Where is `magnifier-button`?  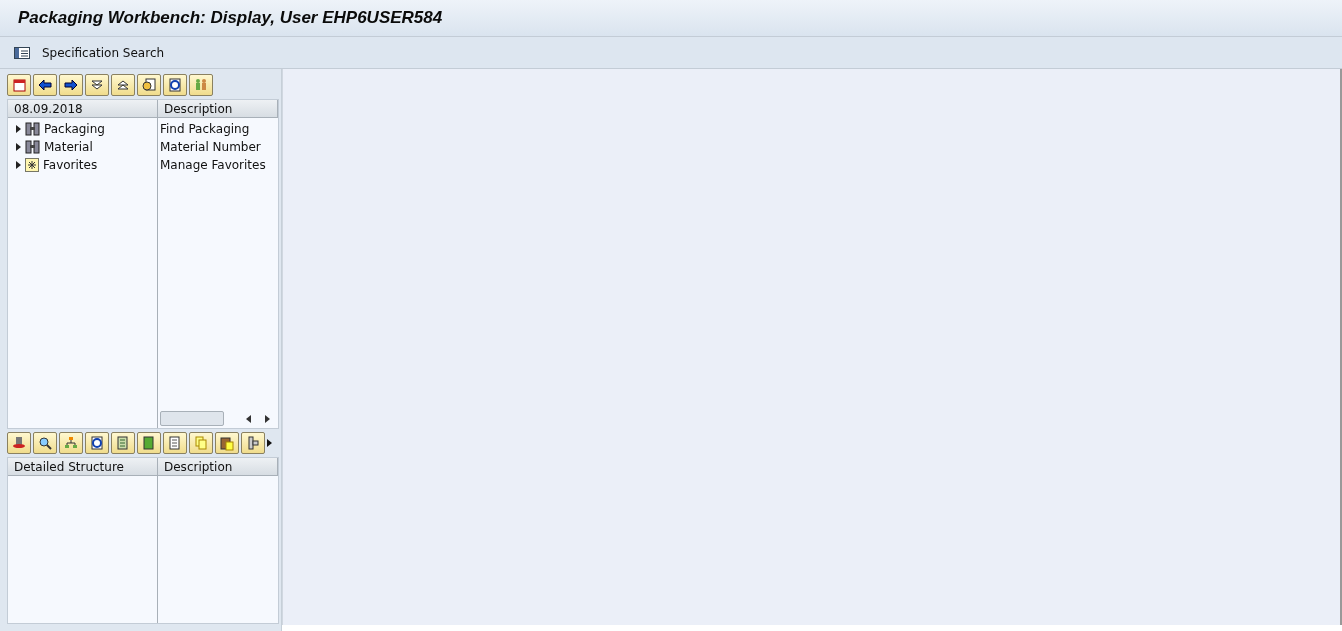 magnifier-button is located at coordinates (45, 443).